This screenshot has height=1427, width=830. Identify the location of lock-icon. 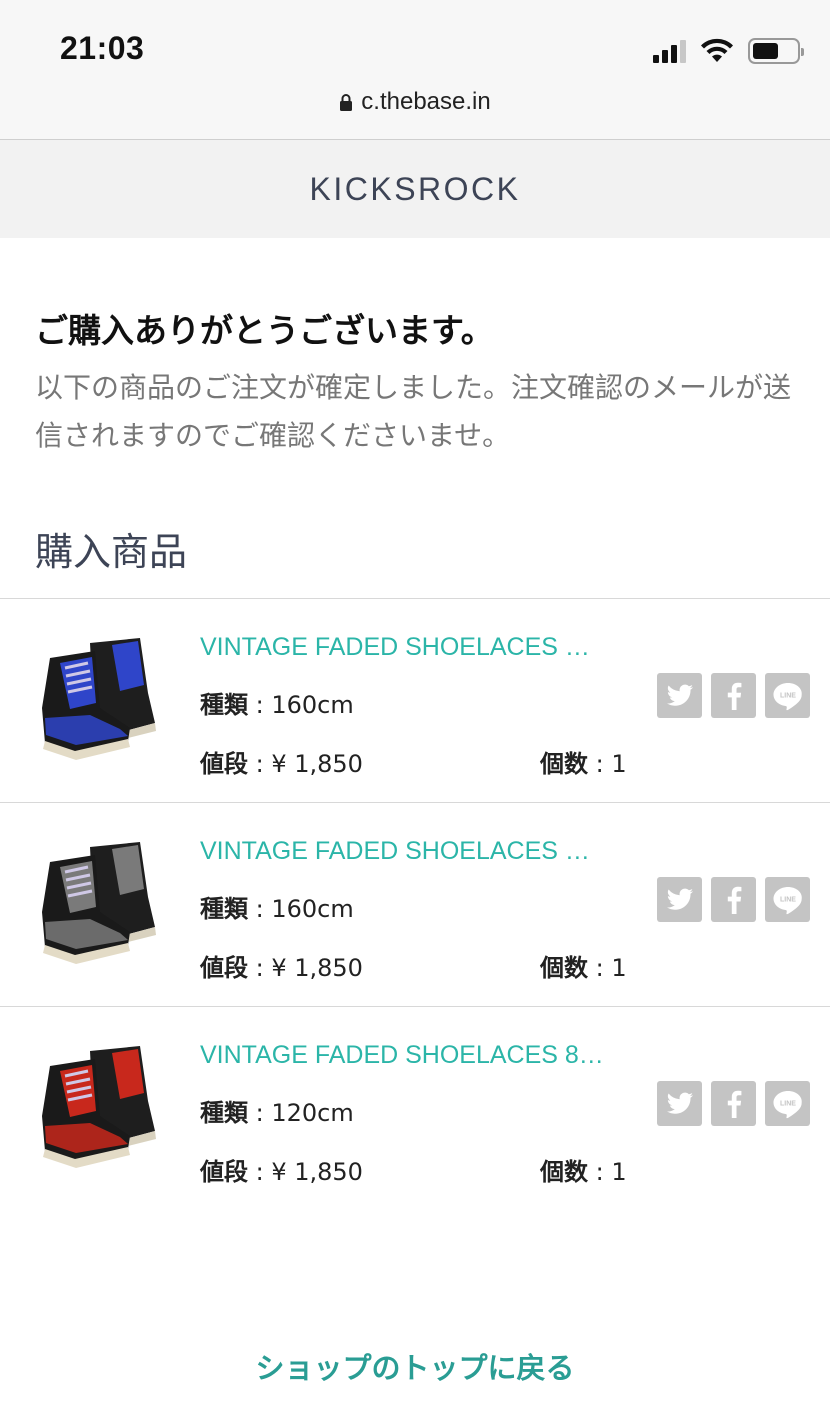
(346, 102).